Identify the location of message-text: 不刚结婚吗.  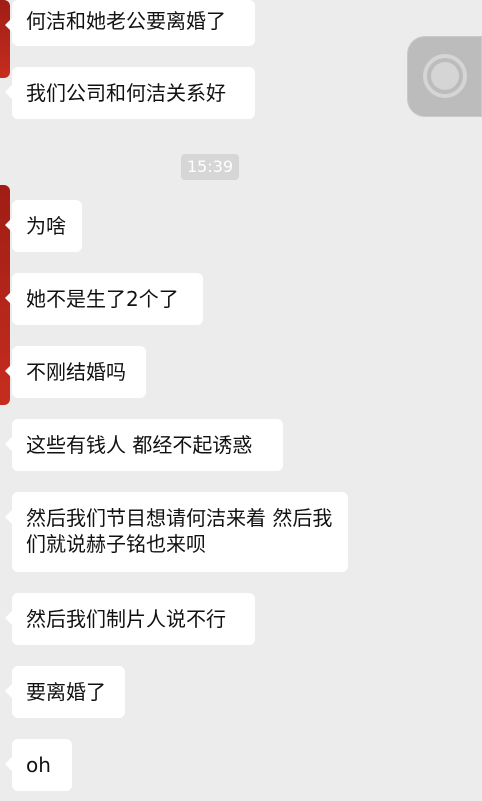
(76, 372).